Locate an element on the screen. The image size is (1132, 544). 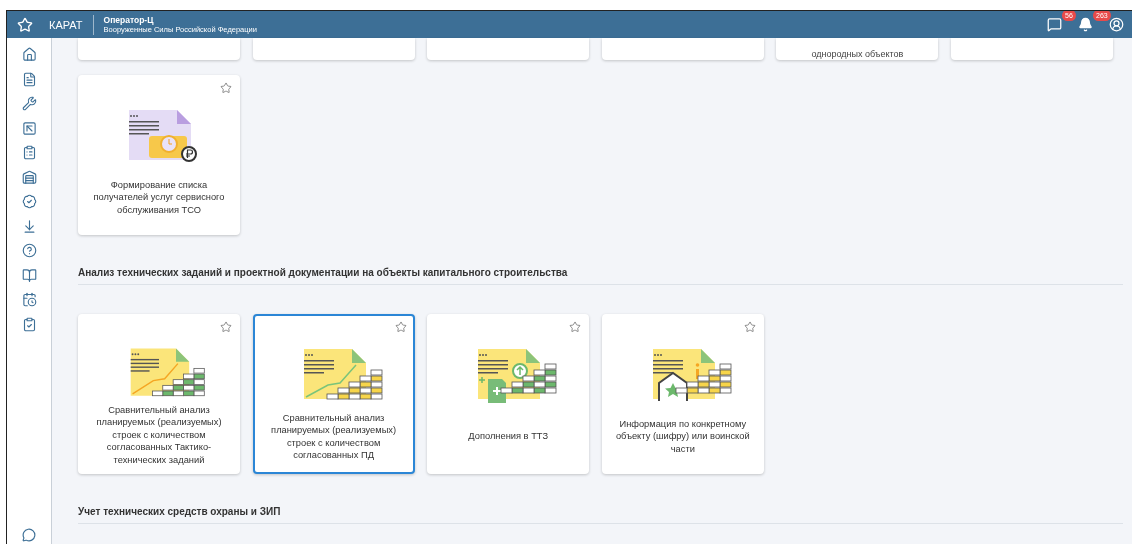
brand-name: КАРАТ is located at coordinates (66, 24).